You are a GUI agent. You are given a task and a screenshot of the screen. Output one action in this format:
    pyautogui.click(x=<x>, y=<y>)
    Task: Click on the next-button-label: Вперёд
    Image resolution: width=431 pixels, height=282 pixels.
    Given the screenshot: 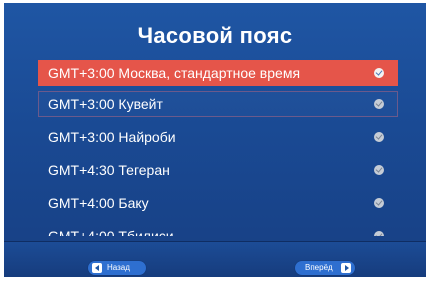 What is the action you would take?
    pyautogui.click(x=319, y=267)
    